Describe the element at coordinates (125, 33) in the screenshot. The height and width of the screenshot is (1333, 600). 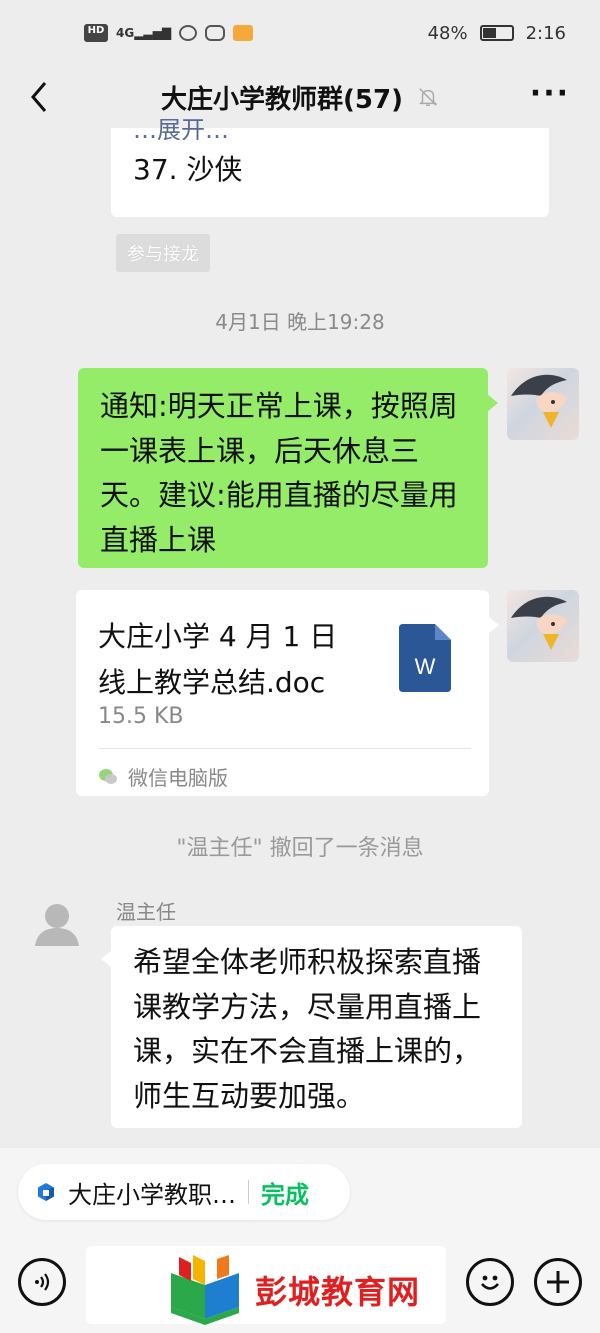
I see `signal-label: 4G` at that location.